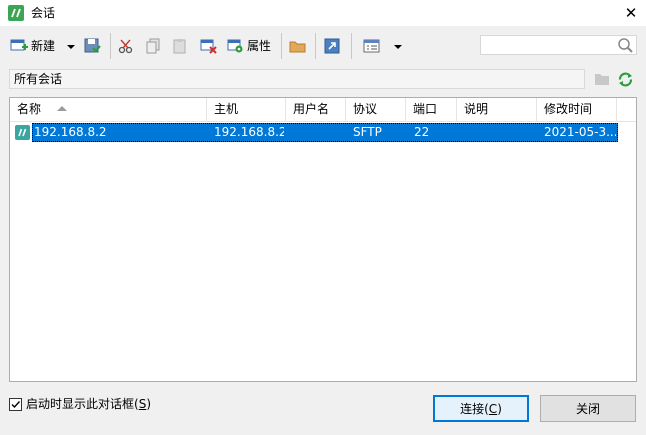 The height and width of the screenshot is (435, 646). I want to click on cut-button, so click(126, 46).